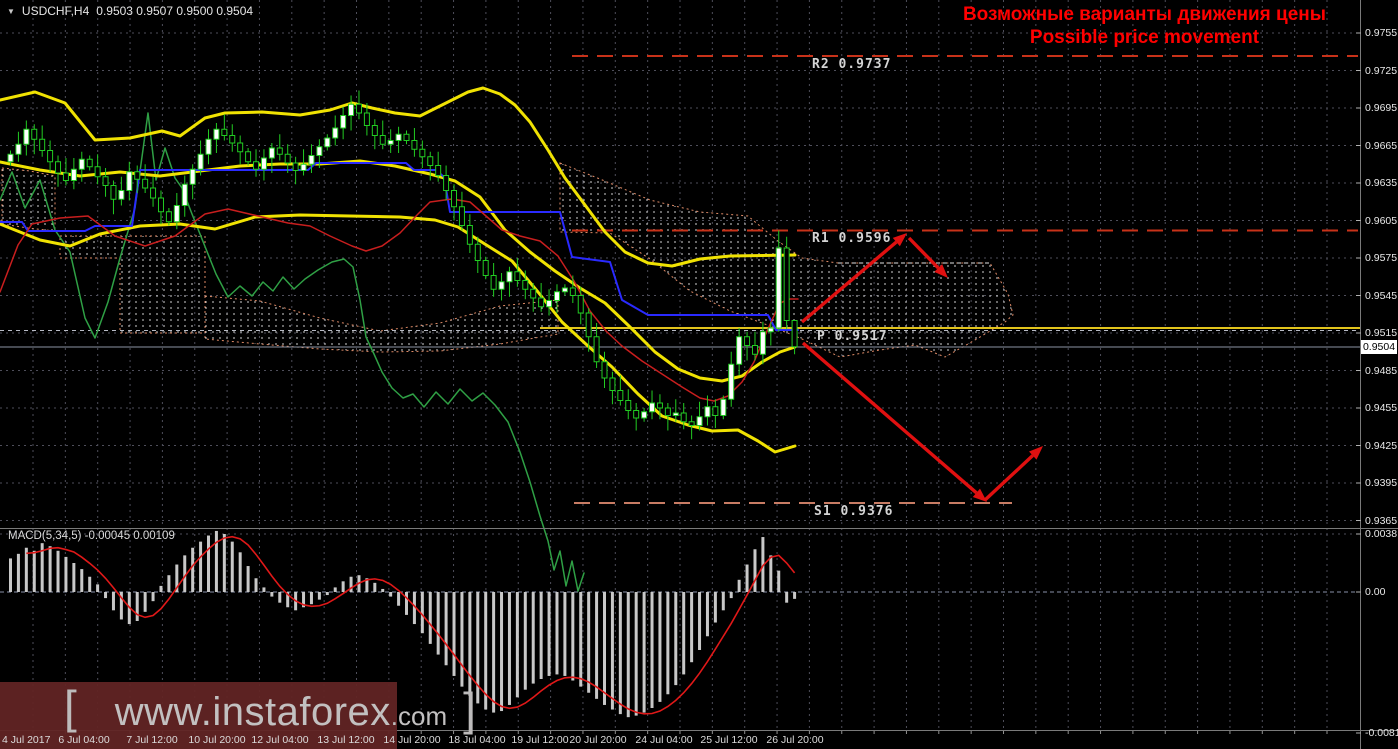  I want to click on price-tick-label: 0.9635, so click(1381, 183).